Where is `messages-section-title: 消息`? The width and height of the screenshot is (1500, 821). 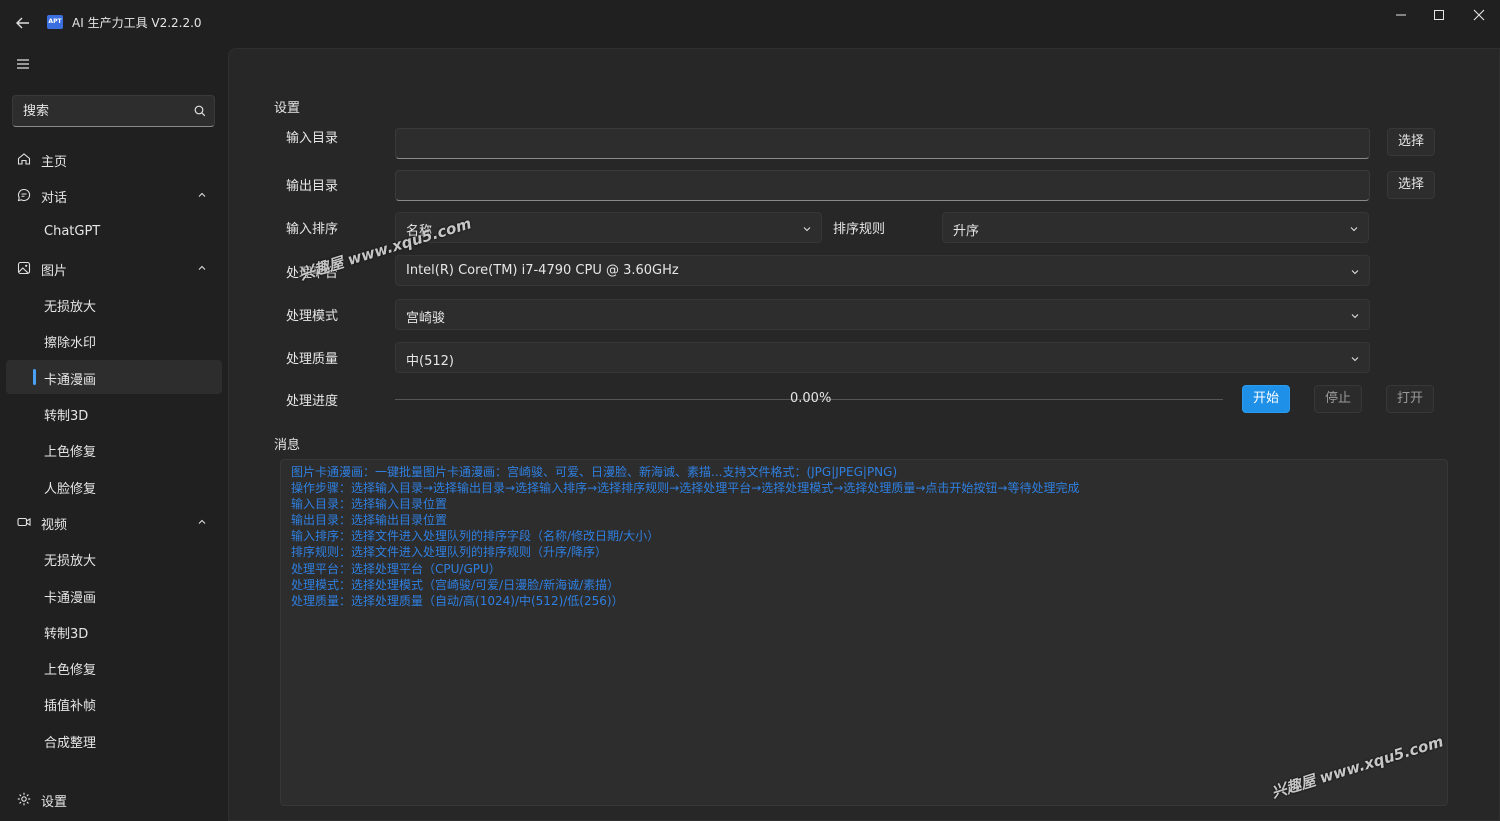 messages-section-title: 消息 is located at coordinates (287, 445).